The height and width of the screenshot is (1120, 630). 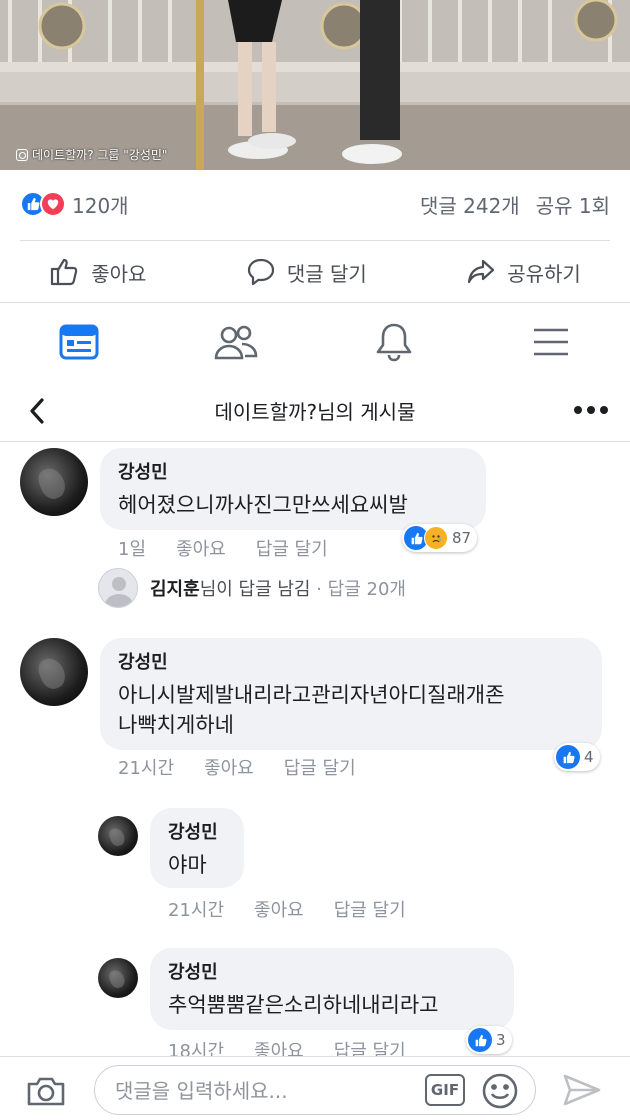 I want to click on reply-meta: 21시간 좋아요 답글 달기, so click(x=287, y=909).